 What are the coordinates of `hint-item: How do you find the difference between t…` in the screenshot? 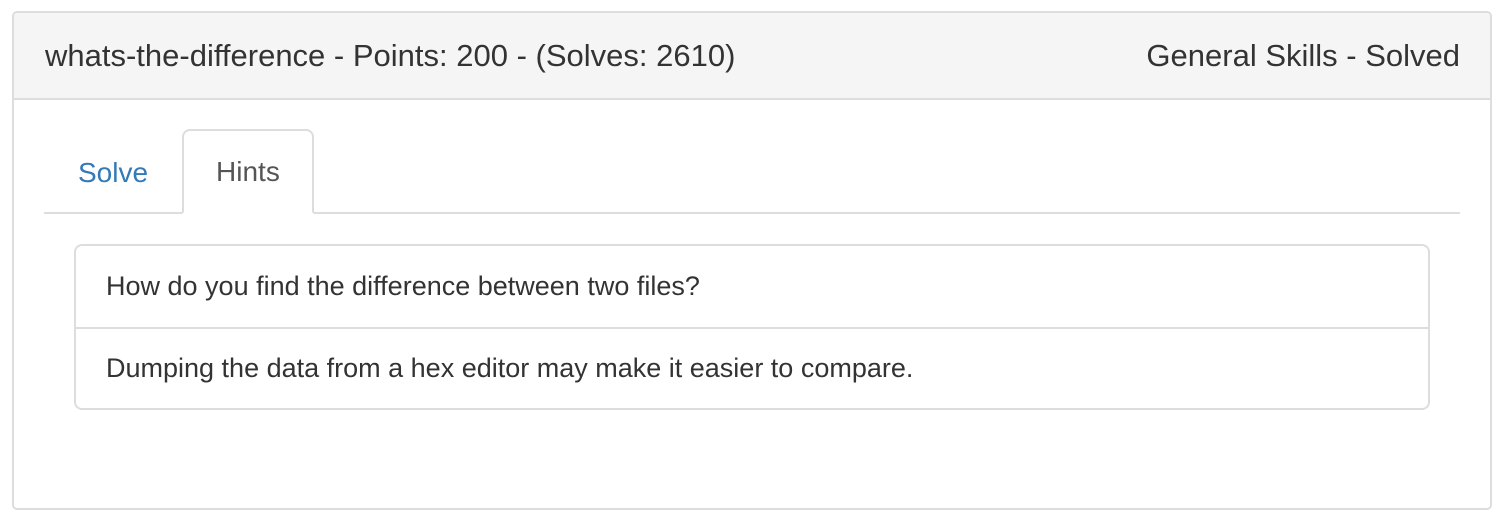 It's located at (752, 286).